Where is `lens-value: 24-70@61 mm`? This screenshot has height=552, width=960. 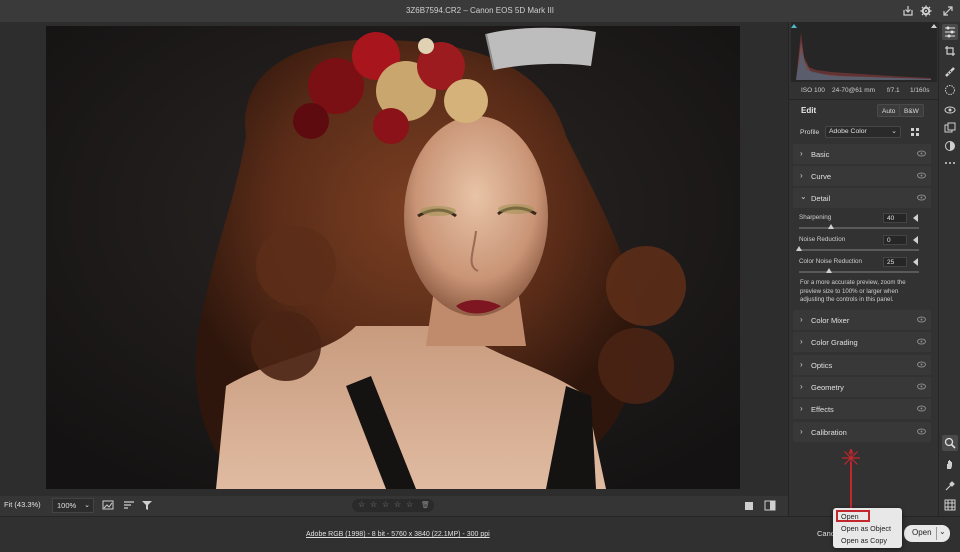
lens-value: 24-70@61 mm is located at coordinates (854, 90).